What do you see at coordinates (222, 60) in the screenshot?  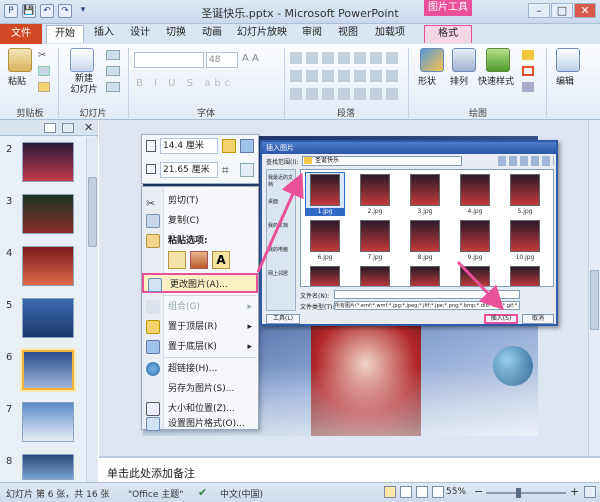 I see `font-size-box: 48` at bounding box center [222, 60].